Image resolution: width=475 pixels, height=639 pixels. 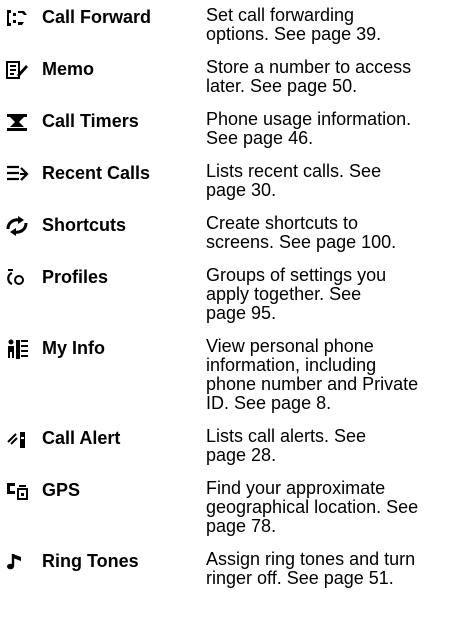 What do you see at coordinates (61, 490) in the screenshot?
I see `menu-item-name: GPS` at bounding box center [61, 490].